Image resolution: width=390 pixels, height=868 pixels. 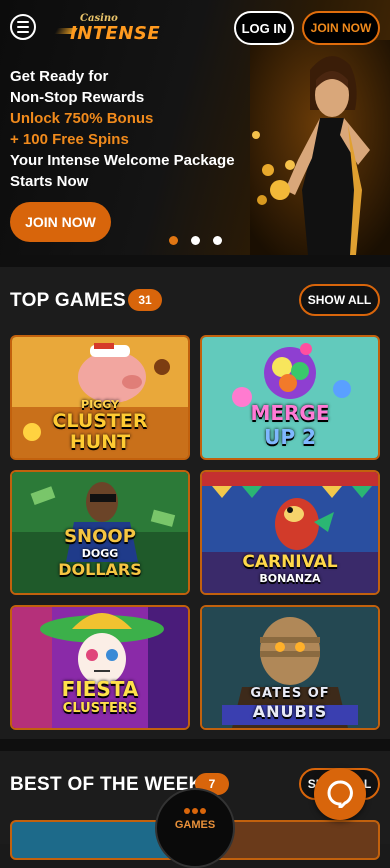 I want to click on carousel-dots, so click(x=195, y=240).